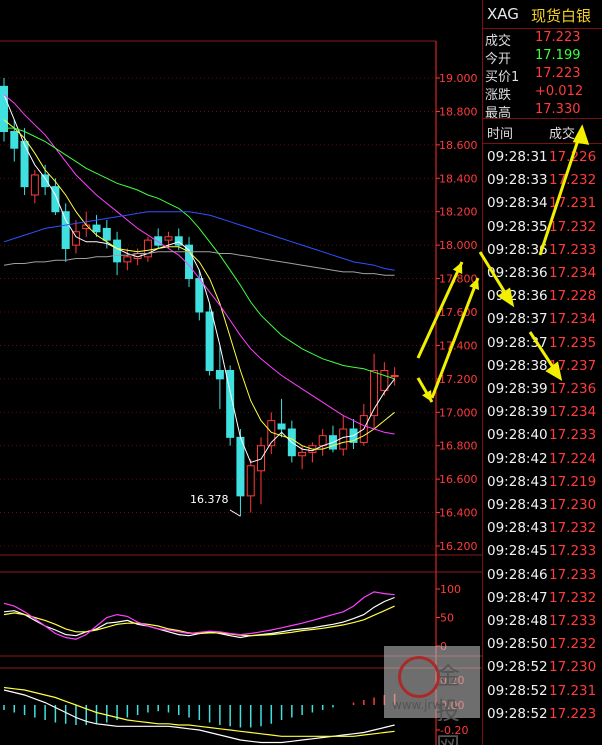 This screenshot has height=745, width=602. What do you see at coordinates (458, 212) in the screenshot?
I see `y-tick-label: 18.200` at bounding box center [458, 212].